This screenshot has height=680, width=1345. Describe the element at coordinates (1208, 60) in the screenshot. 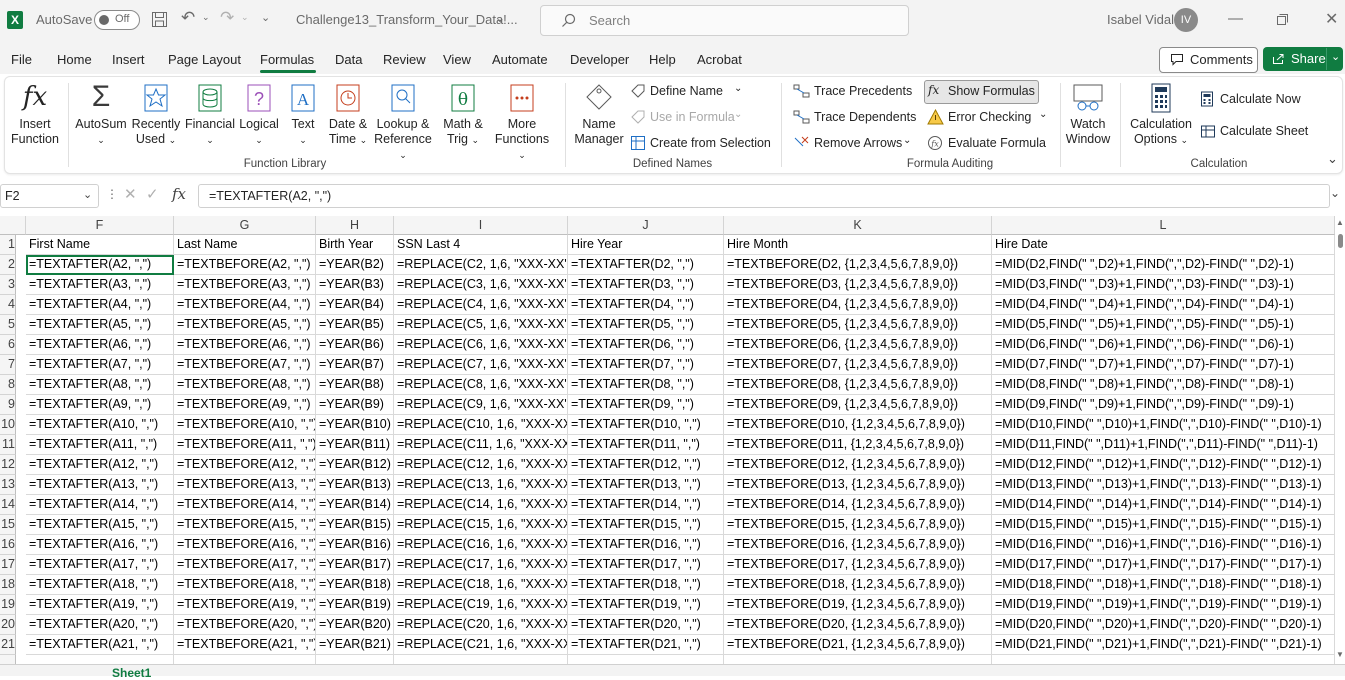

I see `comments-button: Comments` at that location.